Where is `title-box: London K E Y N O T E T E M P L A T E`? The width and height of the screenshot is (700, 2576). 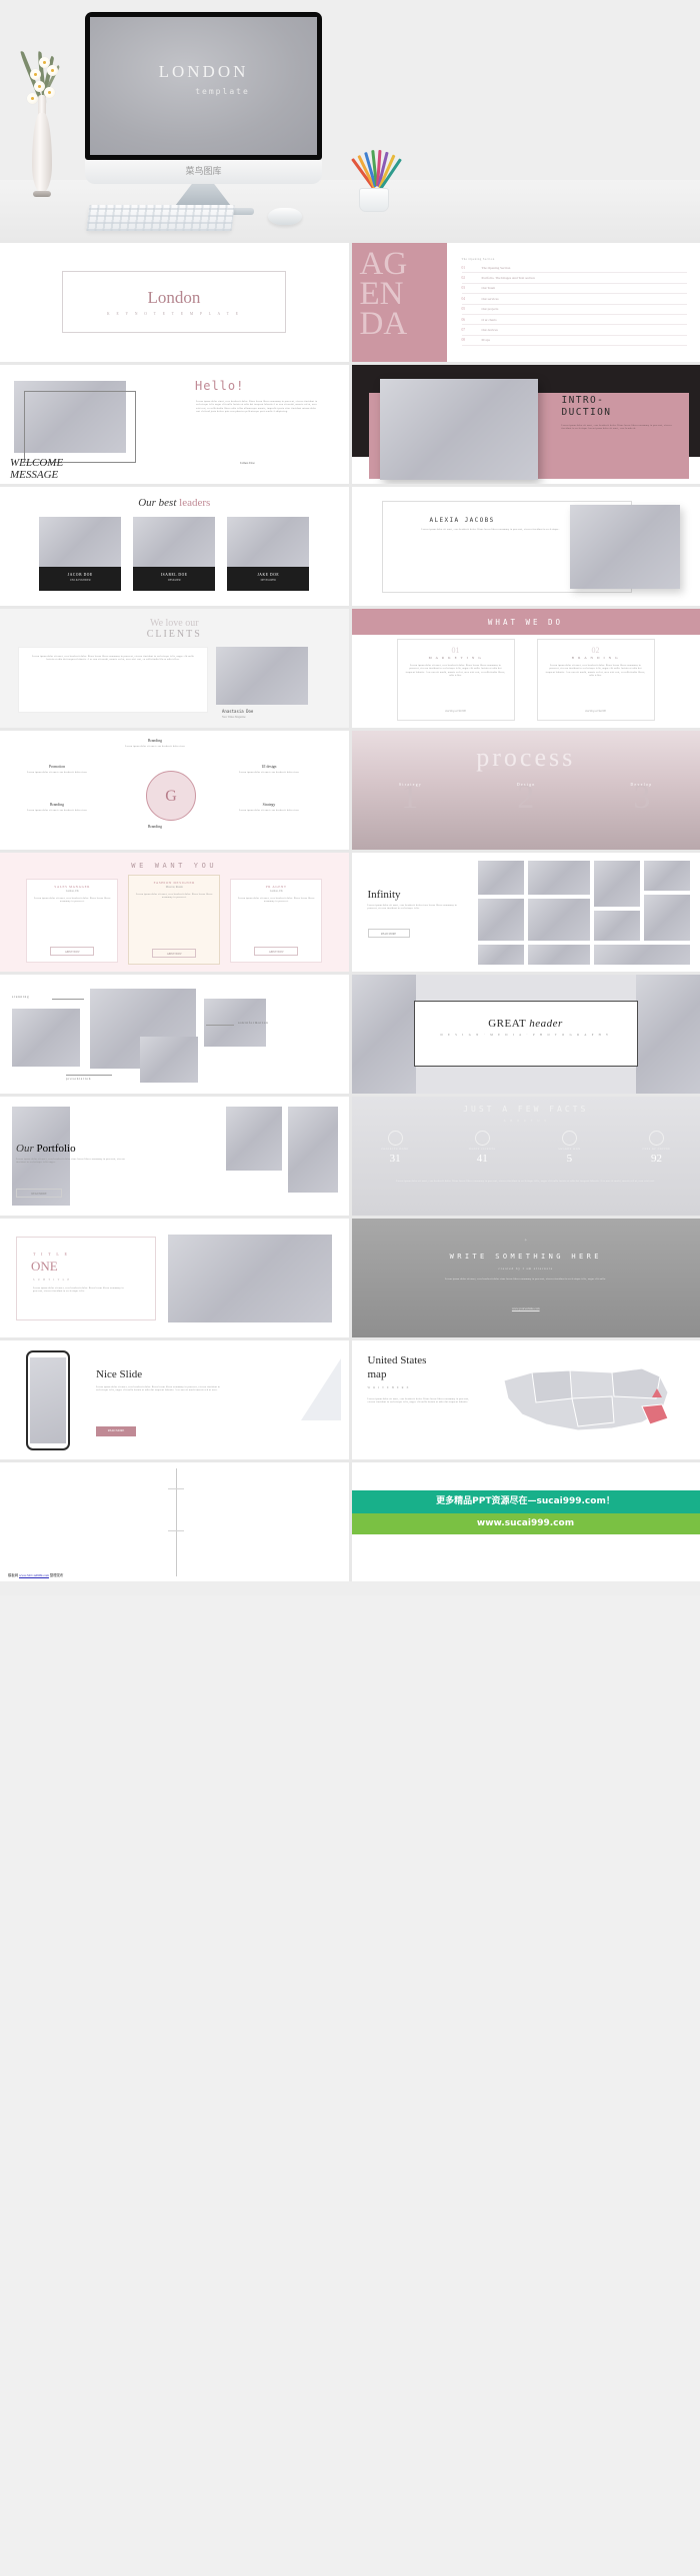
title-box: London K E Y N O T E T E M P L A T E is located at coordinates (174, 302).